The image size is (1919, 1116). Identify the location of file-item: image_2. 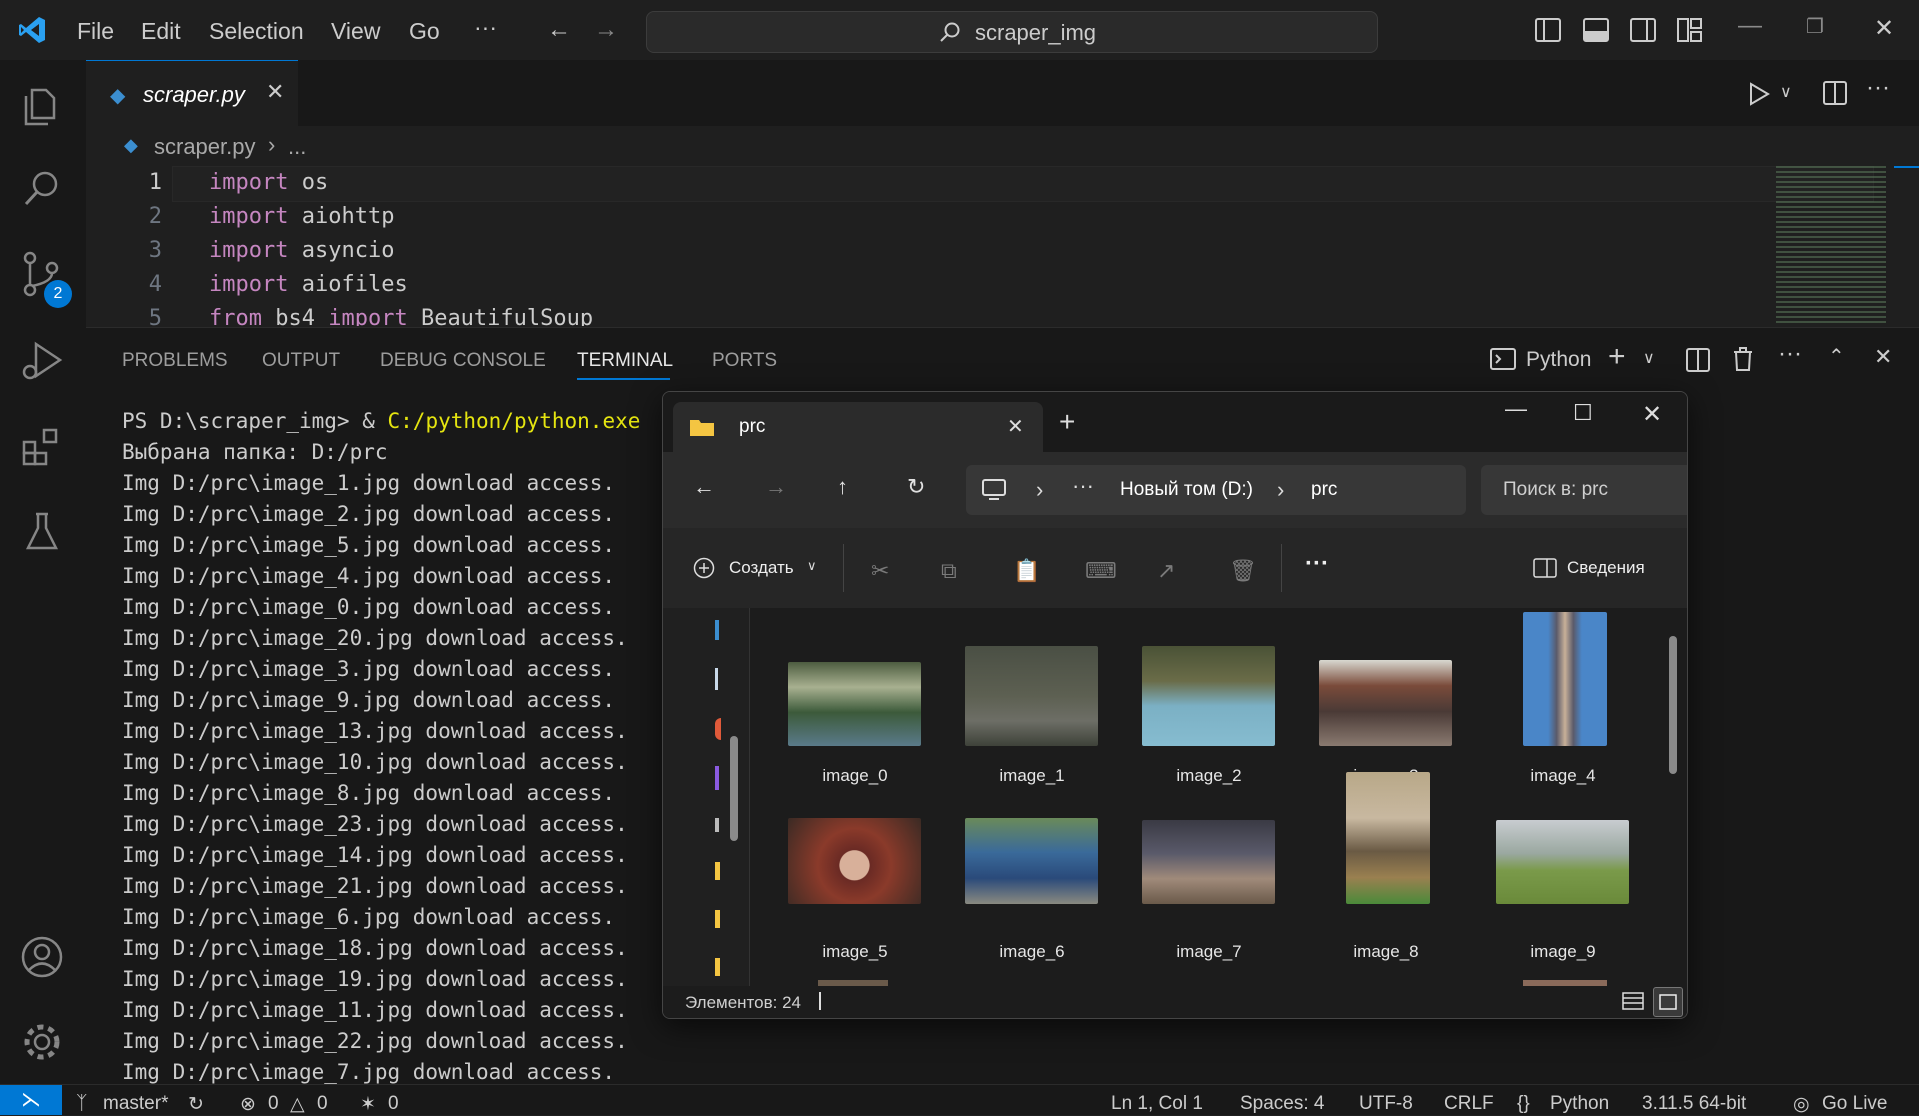
(1209, 698).